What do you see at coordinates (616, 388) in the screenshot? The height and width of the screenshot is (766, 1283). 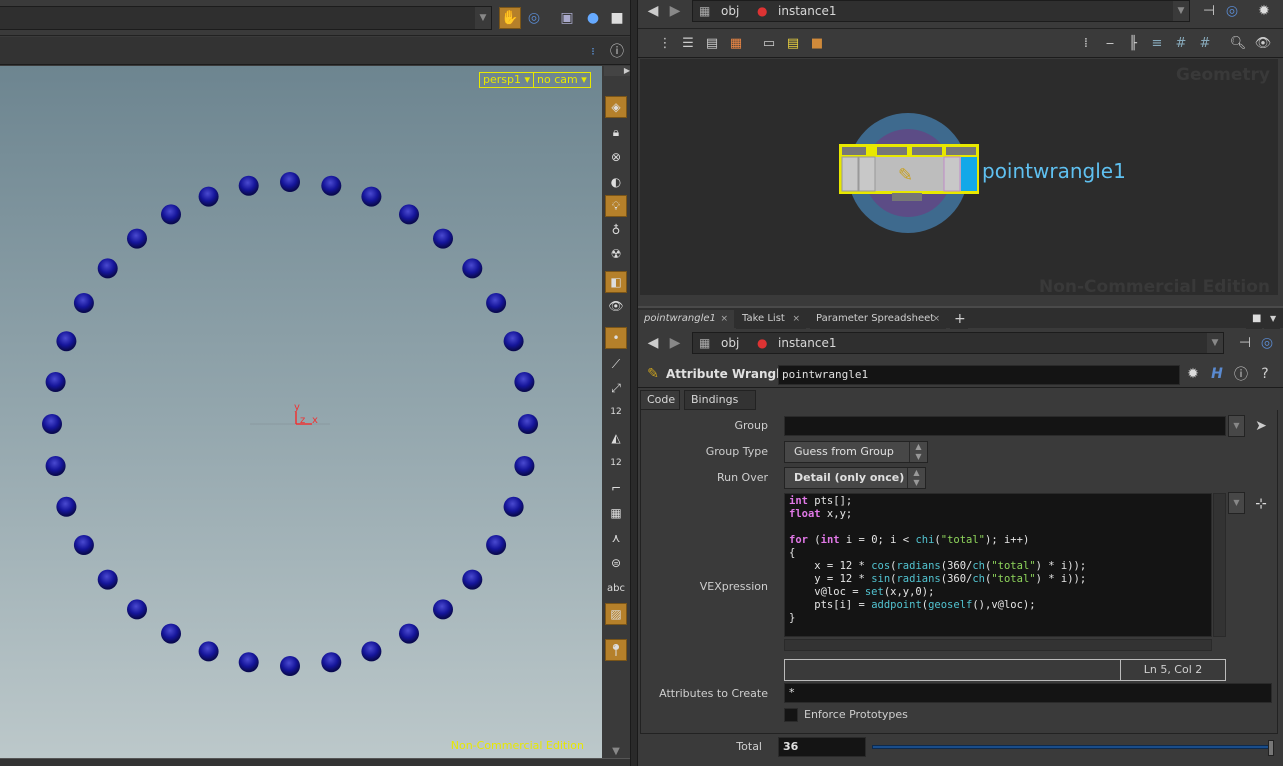 I see `point-normal-icon: ⤢` at bounding box center [616, 388].